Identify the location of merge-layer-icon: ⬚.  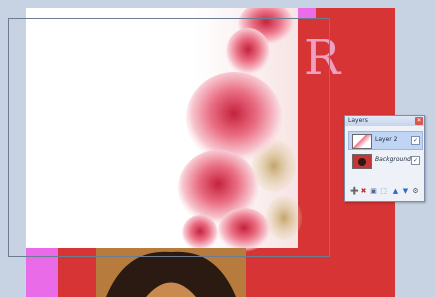
(383, 191).